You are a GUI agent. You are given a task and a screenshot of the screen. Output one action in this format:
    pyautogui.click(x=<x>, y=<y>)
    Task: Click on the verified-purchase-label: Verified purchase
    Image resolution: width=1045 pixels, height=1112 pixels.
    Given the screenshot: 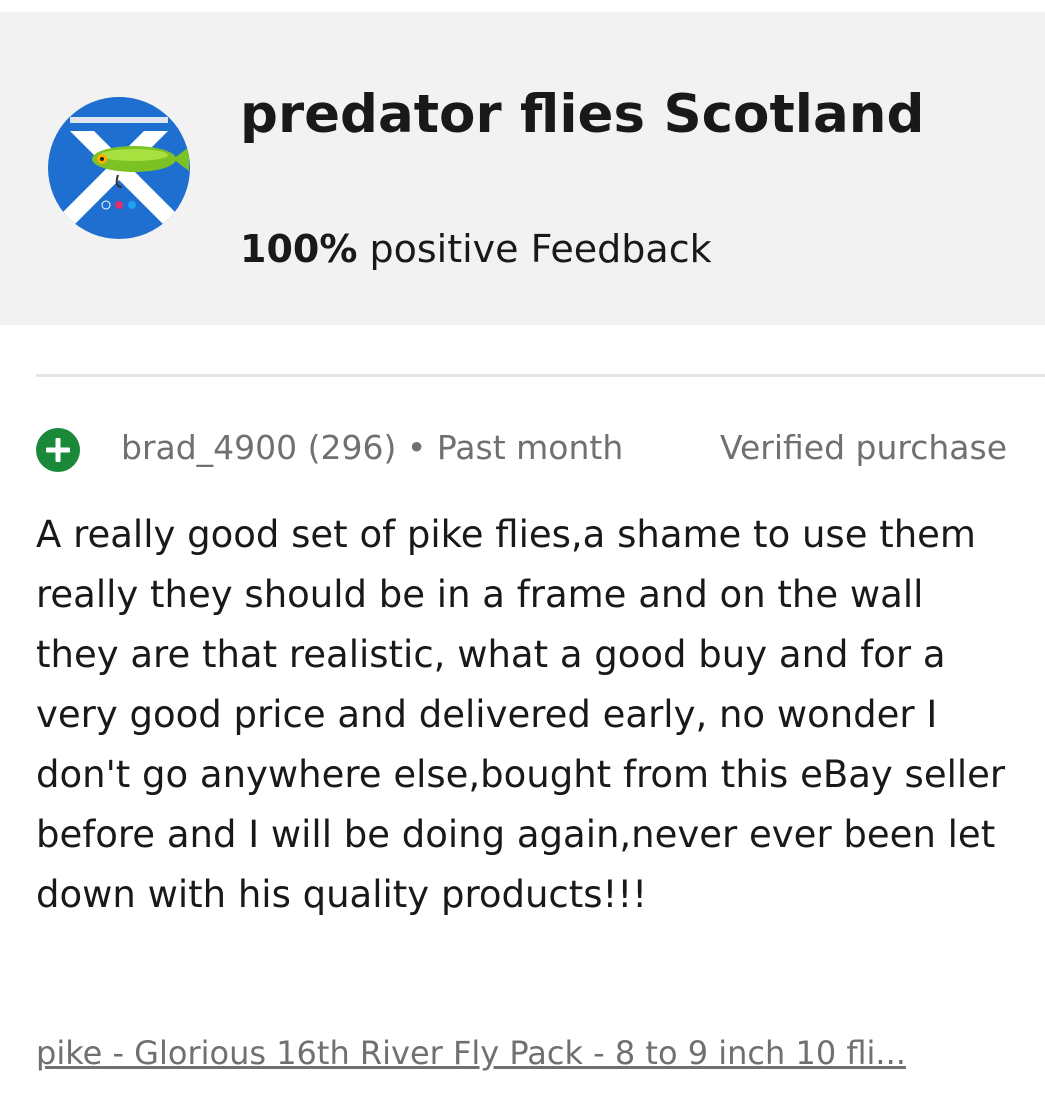 What is the action you would take?
    pyautogui.click(x=863, y=447)
    